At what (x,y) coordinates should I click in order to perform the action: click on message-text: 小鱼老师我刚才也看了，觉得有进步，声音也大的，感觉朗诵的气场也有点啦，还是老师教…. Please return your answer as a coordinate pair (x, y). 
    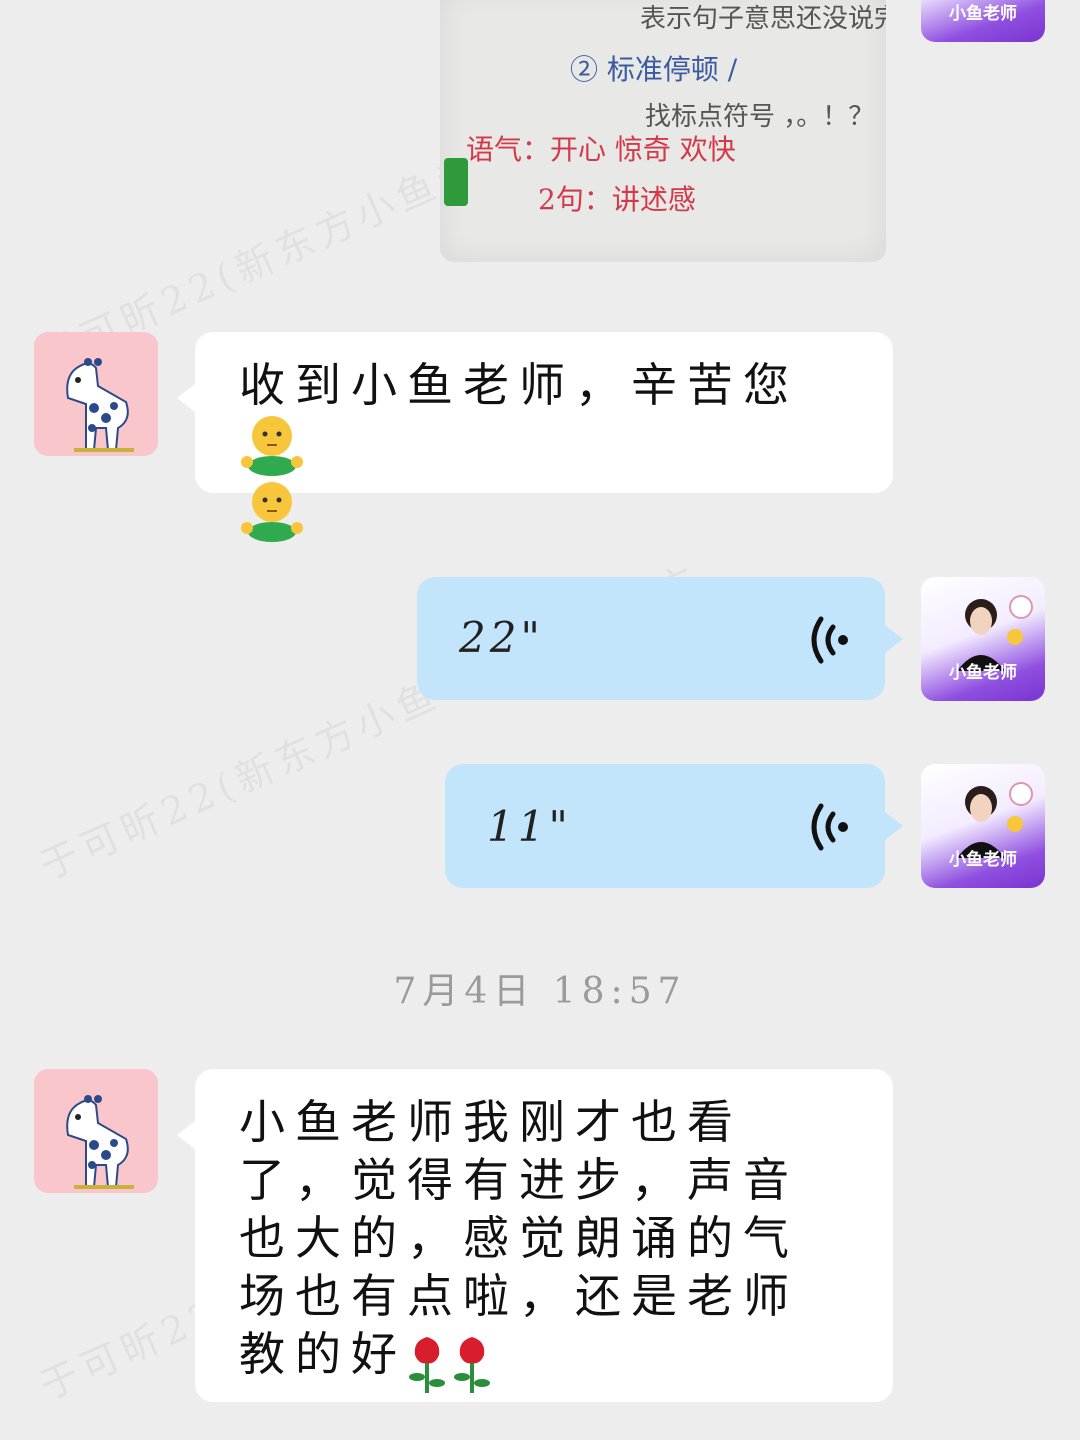
    Looking at the image, I should click on (519, 1238).